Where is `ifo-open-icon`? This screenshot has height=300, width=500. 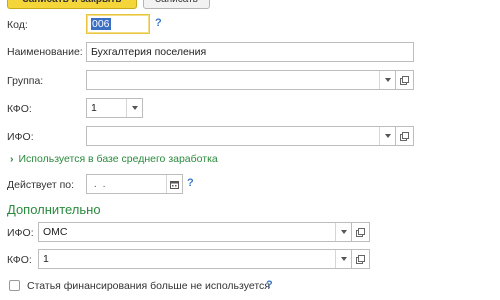
ifo-open-icon is located at coordinates (405, 136).